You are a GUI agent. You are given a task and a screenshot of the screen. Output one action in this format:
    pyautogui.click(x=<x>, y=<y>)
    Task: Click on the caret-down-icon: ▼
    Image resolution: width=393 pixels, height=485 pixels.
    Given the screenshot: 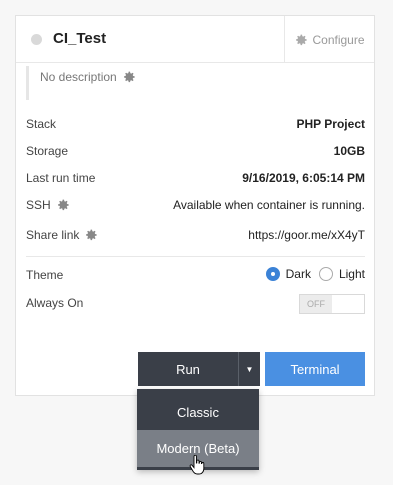 What is the action you would take?
    pyautogui.click(x=249, y=369)
    